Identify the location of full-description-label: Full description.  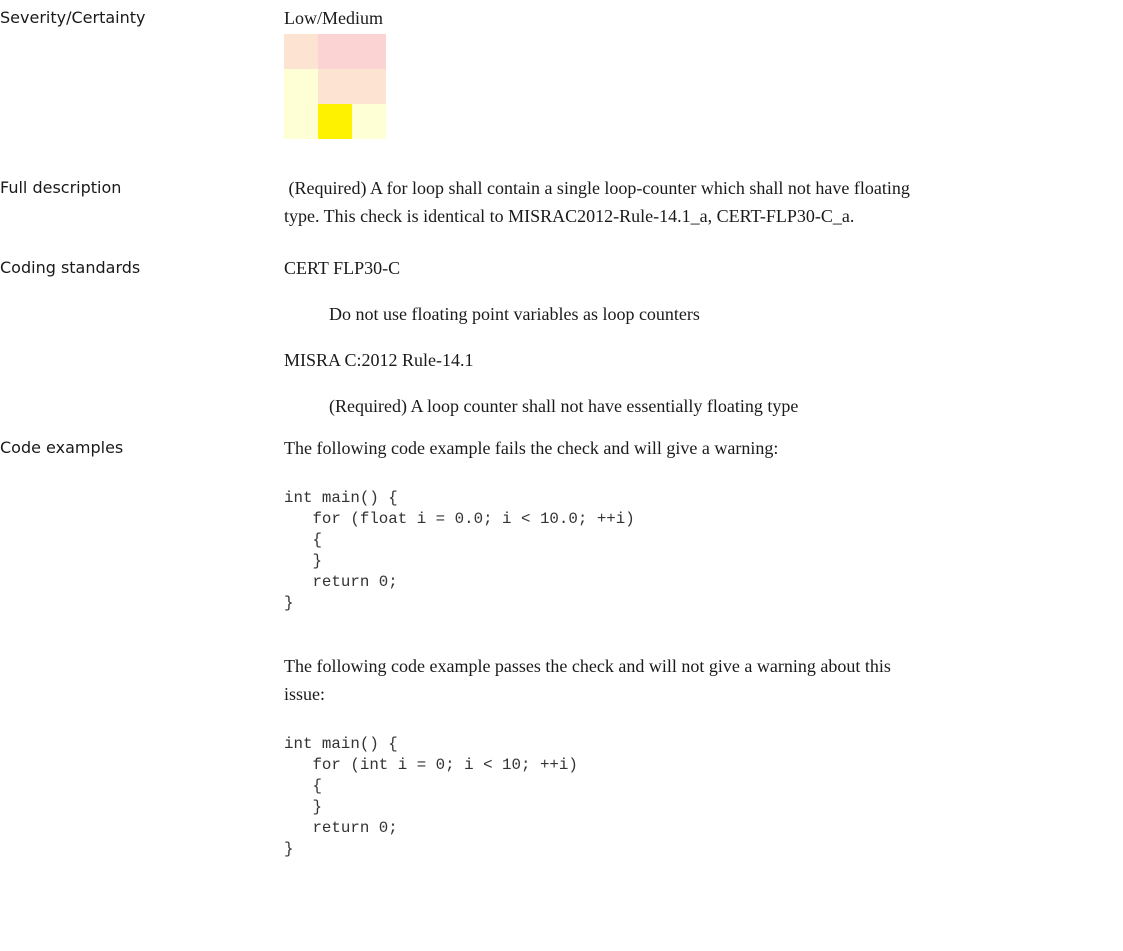
(61, 187).